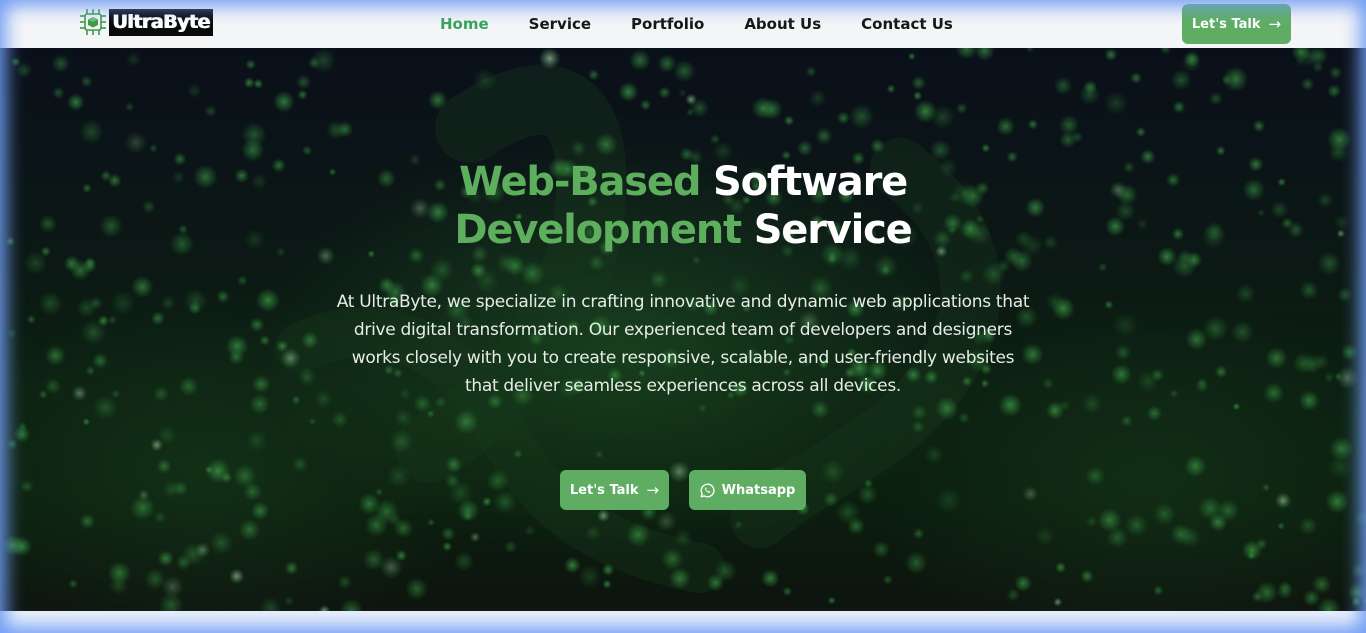 Image resolution: width=1366 pixels, height=633 pixels. I want to click on nav-service: Service, so click(560, 24).